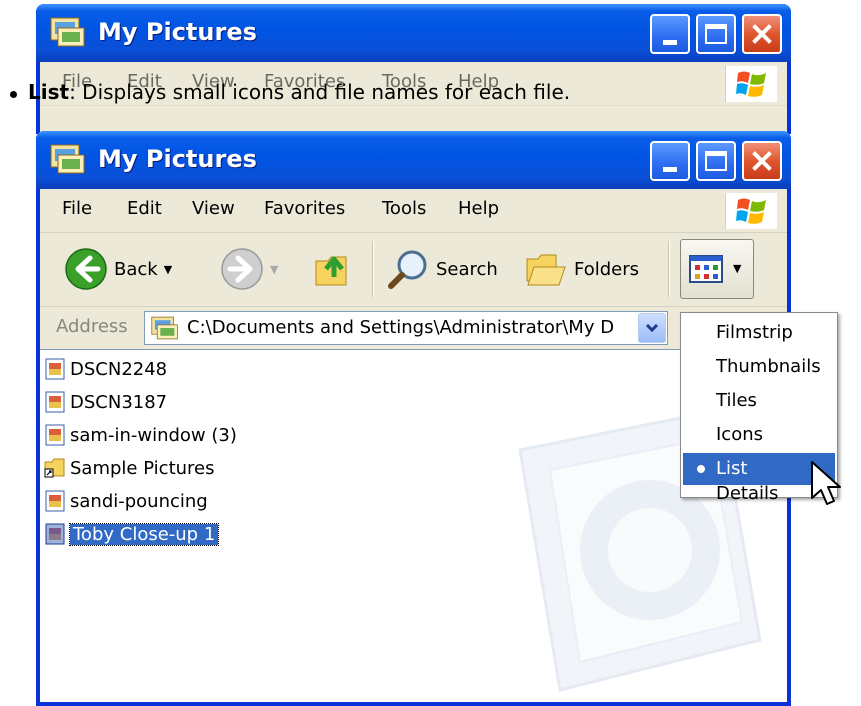  I want to click on menu-favorites: Favorites, so click(304, 208).